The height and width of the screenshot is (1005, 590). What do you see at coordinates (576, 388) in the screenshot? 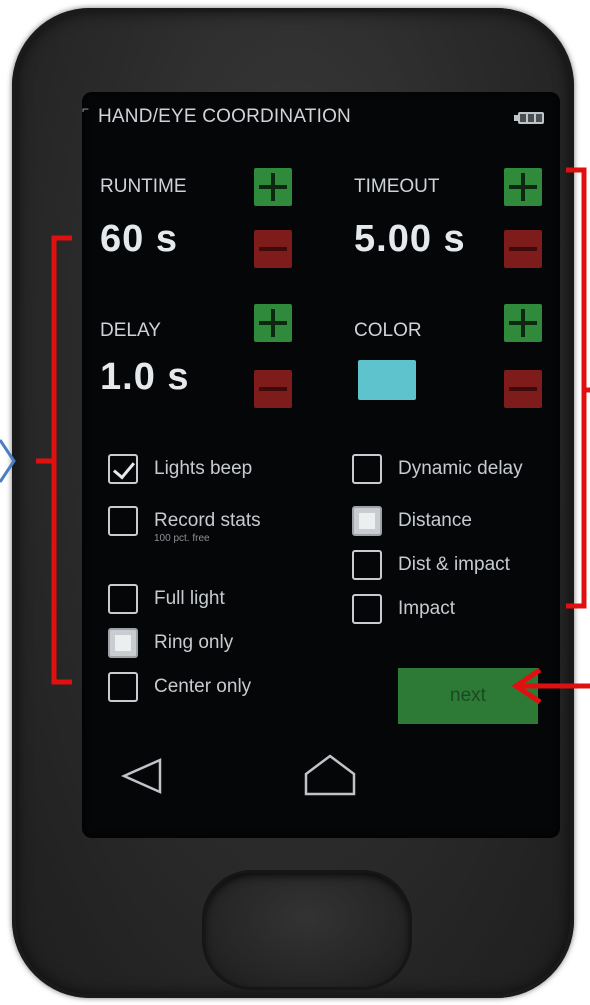
I see `right-bracket` at bounding box center [576, 388].